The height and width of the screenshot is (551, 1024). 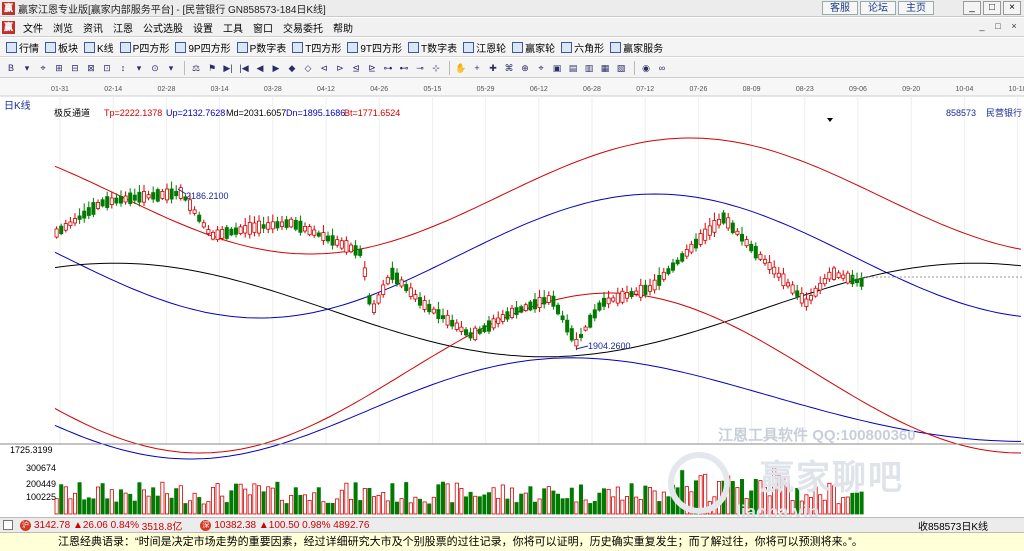 I want to click on tool-button-icon: ⊹, so click(x=436, y=68).